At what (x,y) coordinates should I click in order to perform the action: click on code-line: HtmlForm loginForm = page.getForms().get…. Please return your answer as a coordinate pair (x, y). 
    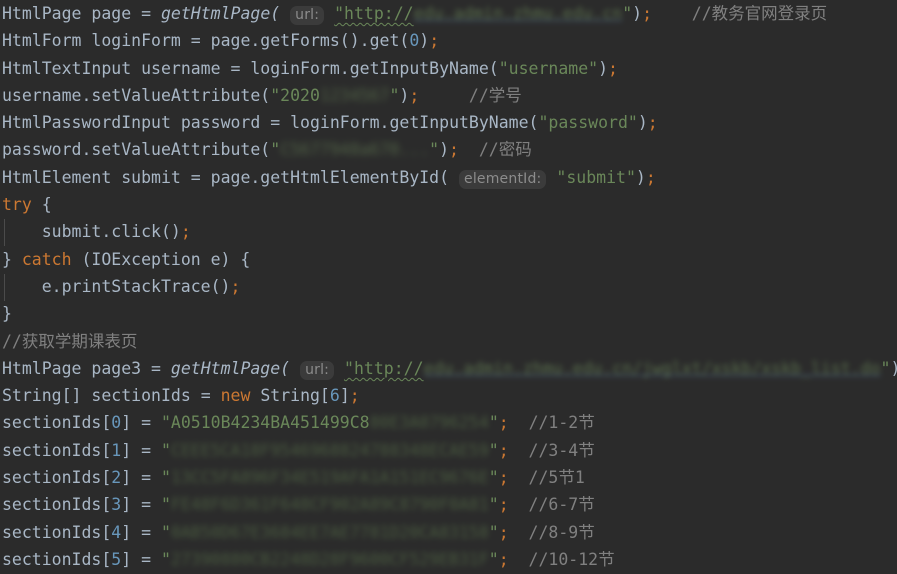
    Looking at the image, I should click on (448, 40).